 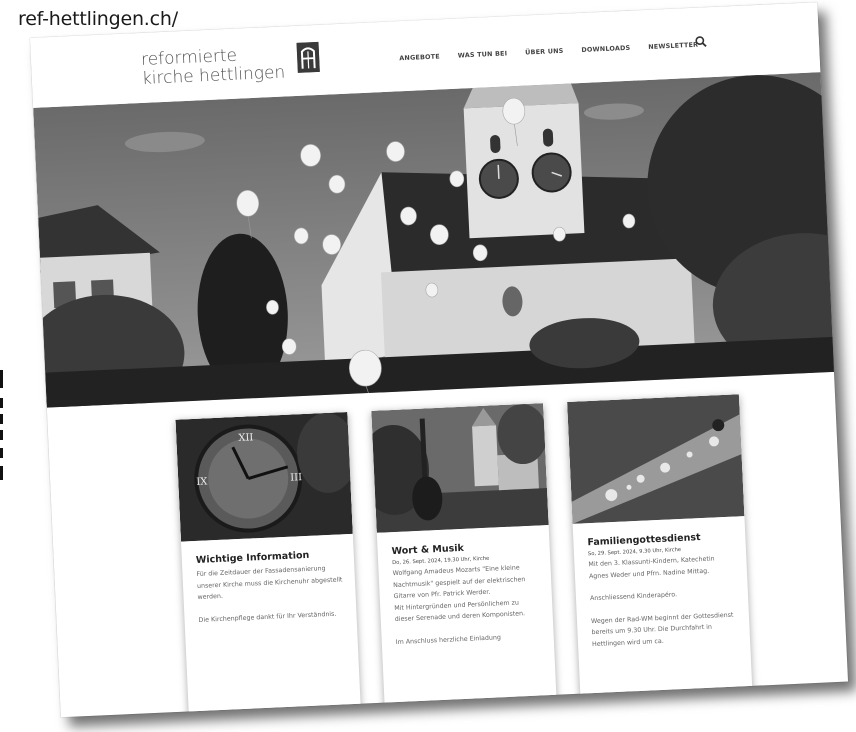 What do you see at coordinates (246, 438) in the screenshot?
I see `svg-text: XII` at bounding box center [246, 438].